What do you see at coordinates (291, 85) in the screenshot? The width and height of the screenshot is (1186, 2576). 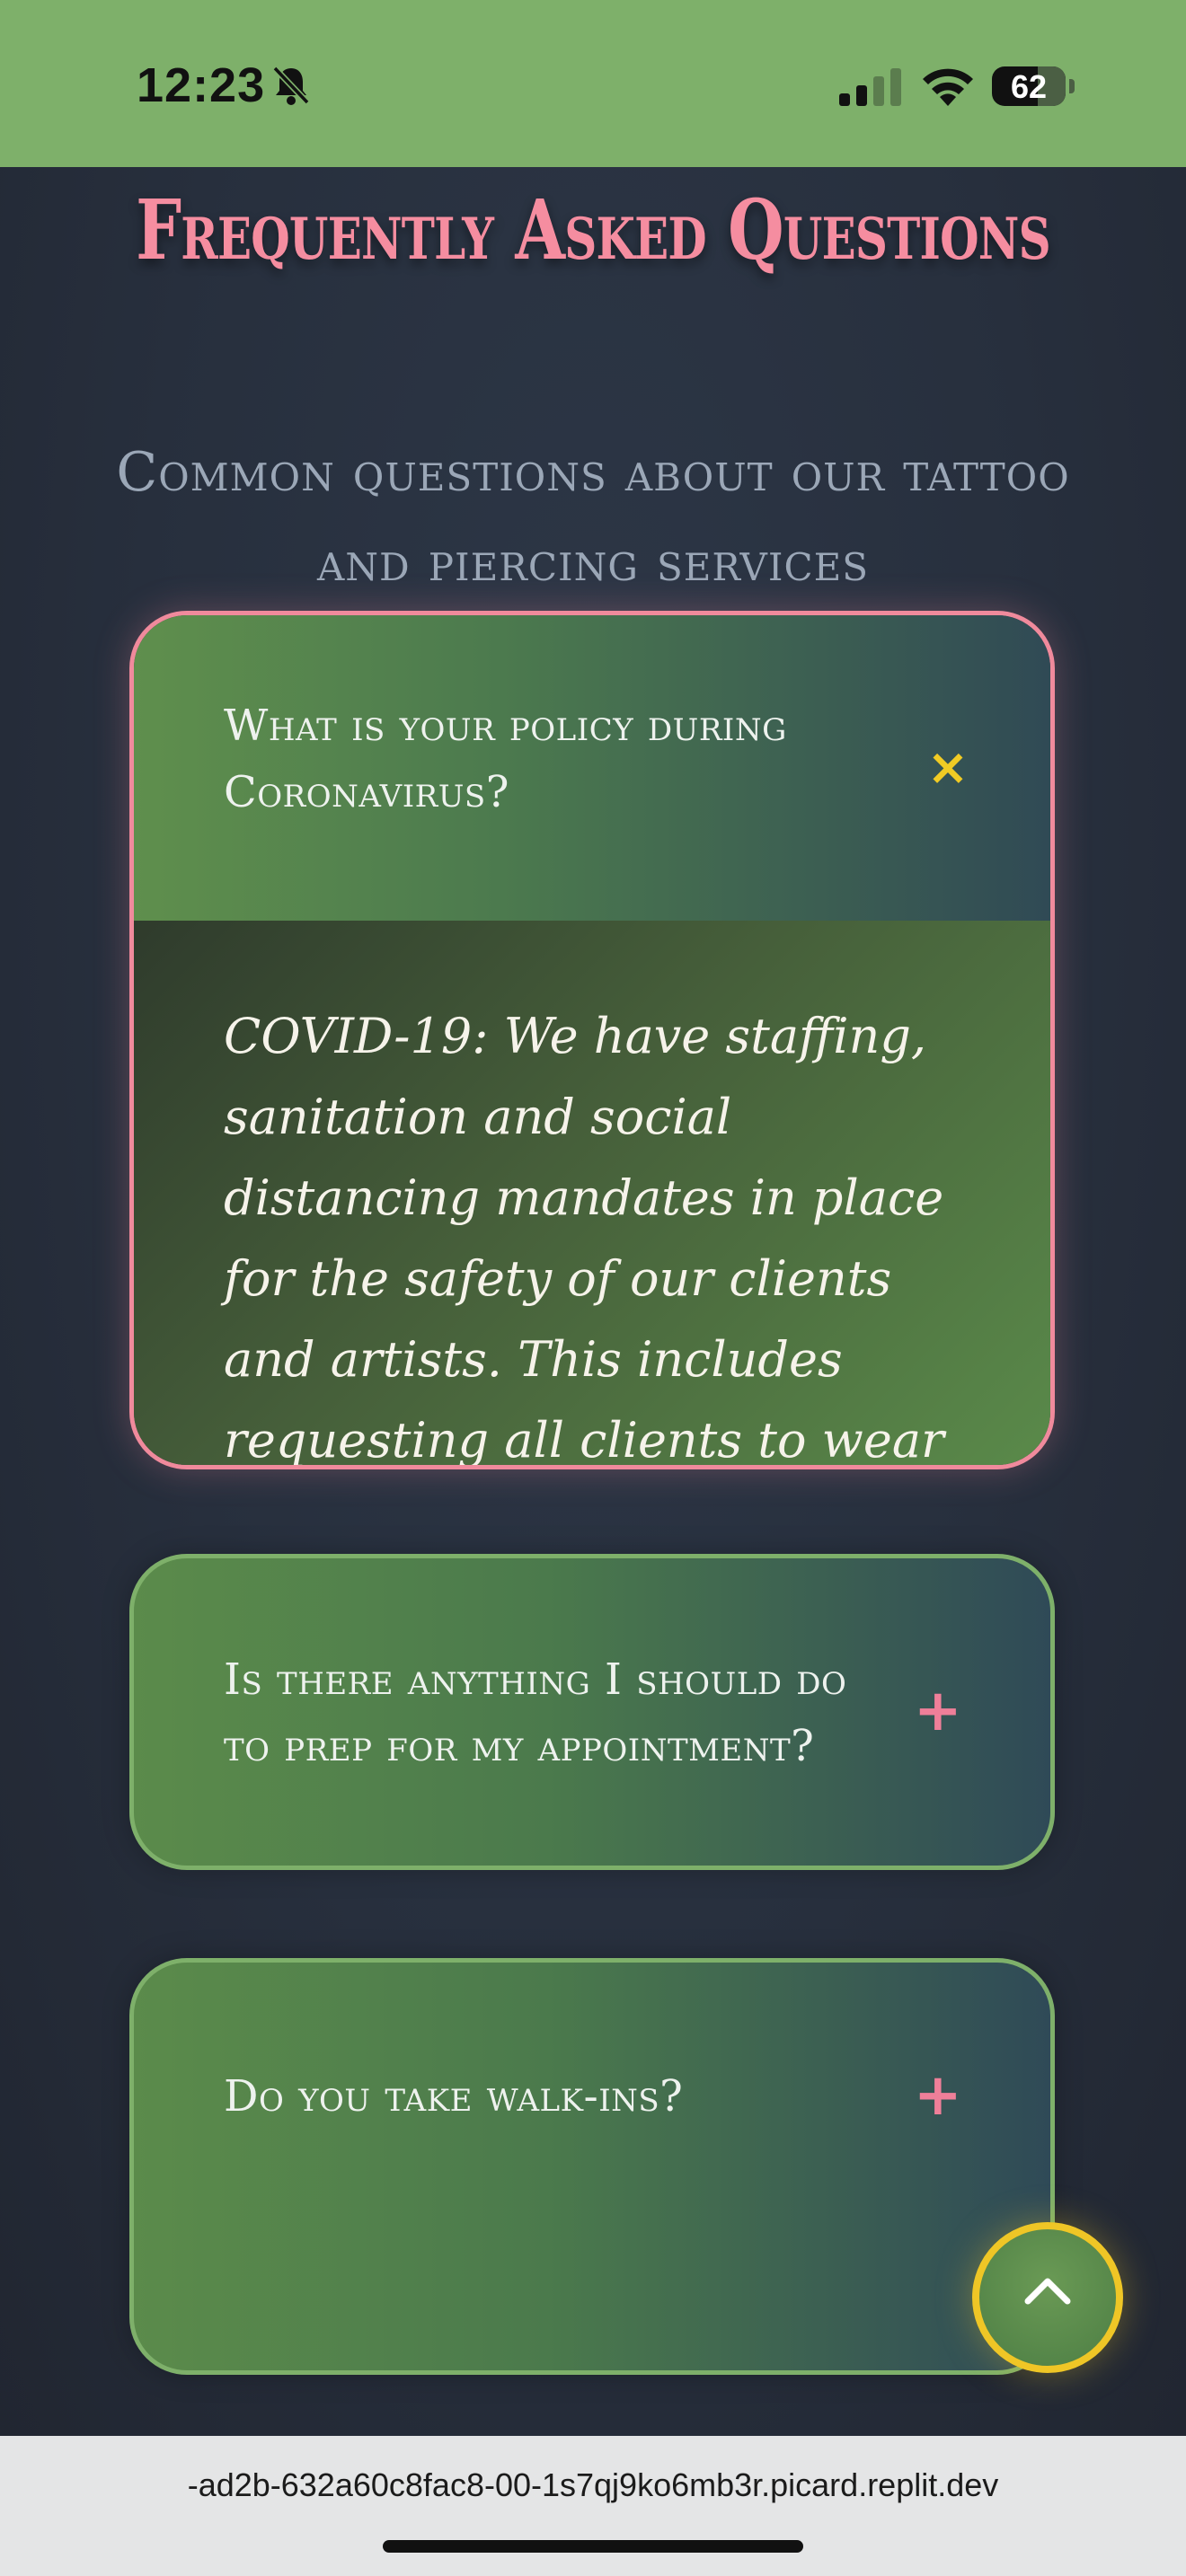 I see `bell-slash-icon` at bounding box center [291, 85].